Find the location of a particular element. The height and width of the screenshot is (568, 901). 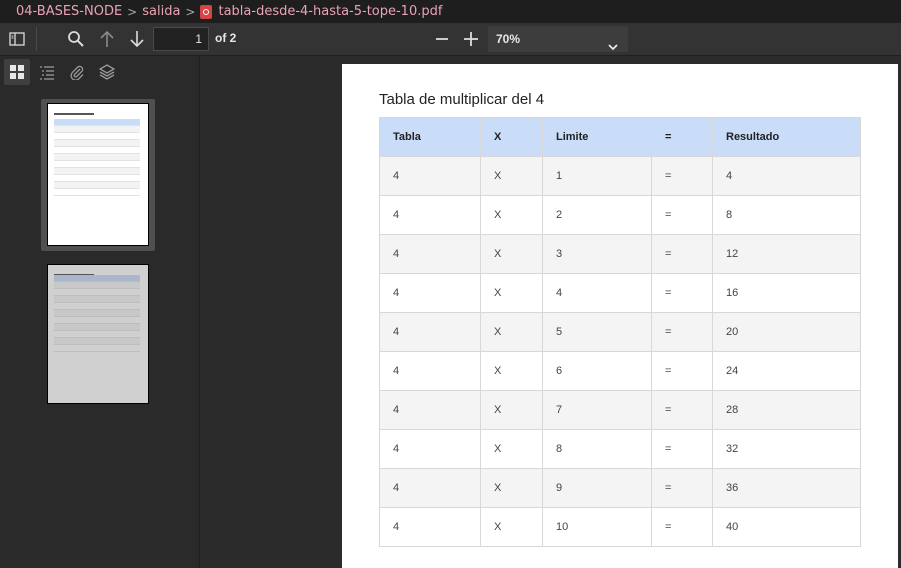

page-number-input: 1 is located at coordinates (181, 39).